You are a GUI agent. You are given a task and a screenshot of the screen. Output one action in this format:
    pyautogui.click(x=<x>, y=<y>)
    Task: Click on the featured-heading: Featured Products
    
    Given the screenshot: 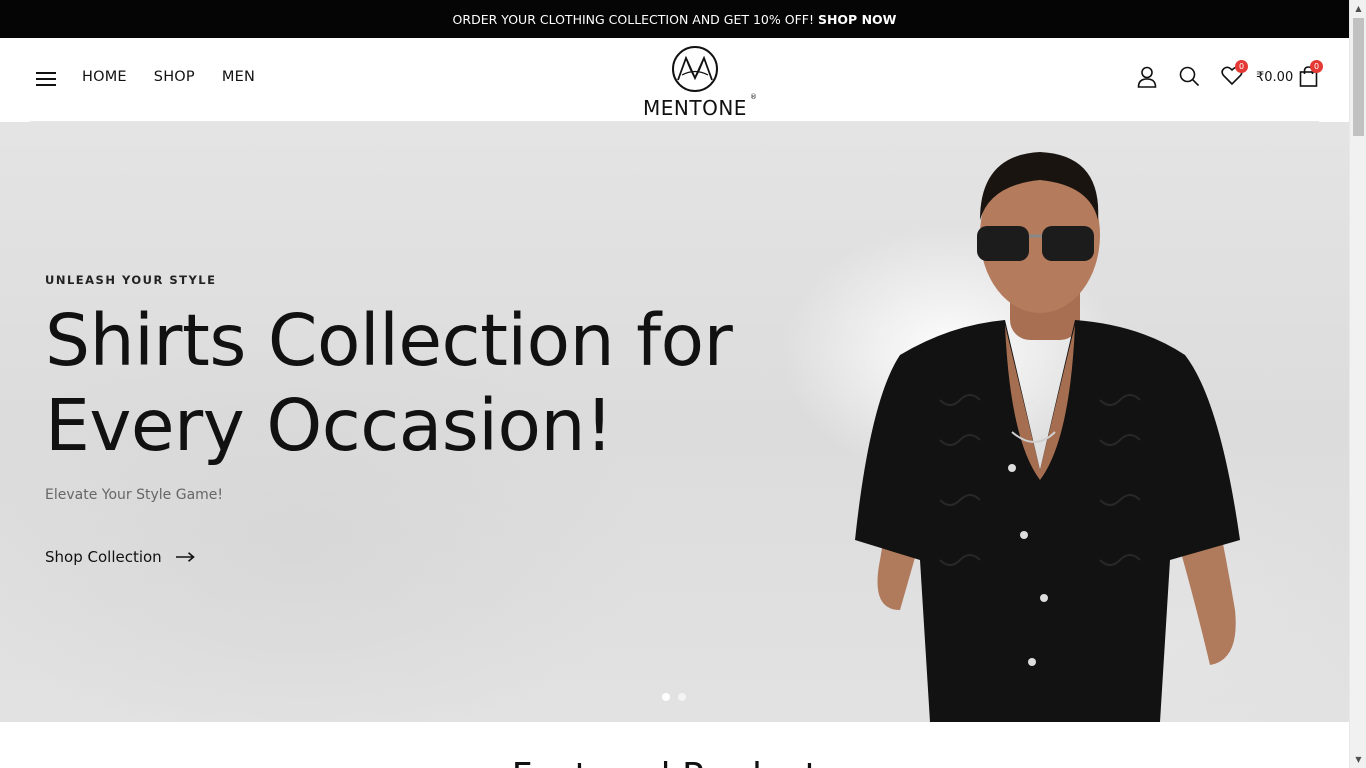 What is the action you would take?
    pyautogui.click(x=674, y=762)
    